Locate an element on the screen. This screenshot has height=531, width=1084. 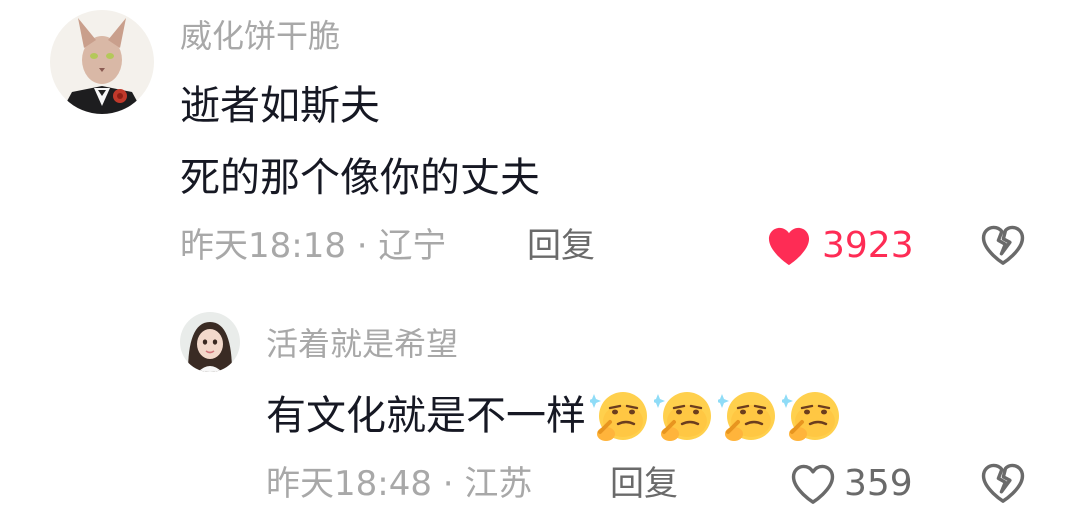
reply-text-row: 有文化就是不一样 is located at coordinates (554, 416).